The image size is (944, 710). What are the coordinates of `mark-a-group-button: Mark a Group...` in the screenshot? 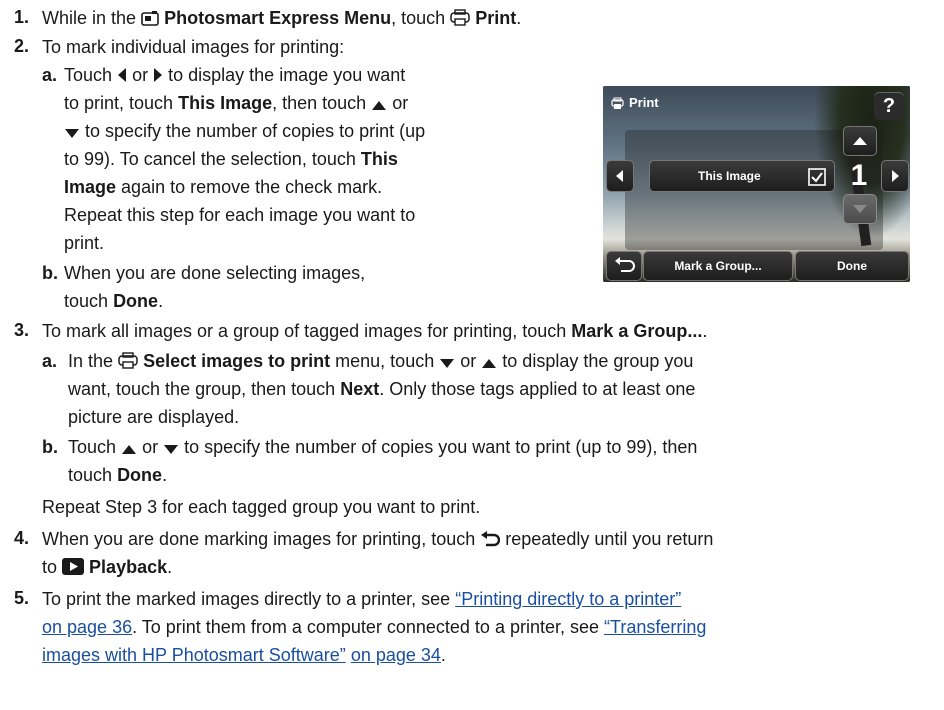 It's located at (718, 266).